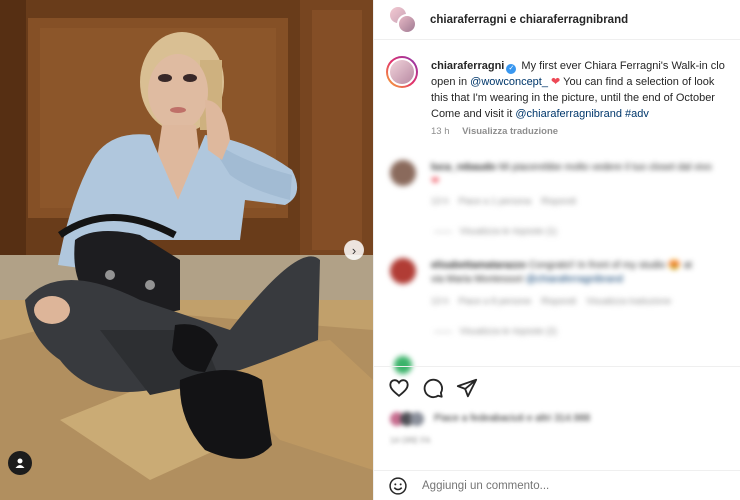 This screenshot has width=740, height=500. Describe the element at coordinates (467, 66) in the screenshot. I see `caption-username: chiaraferragni` at that location.